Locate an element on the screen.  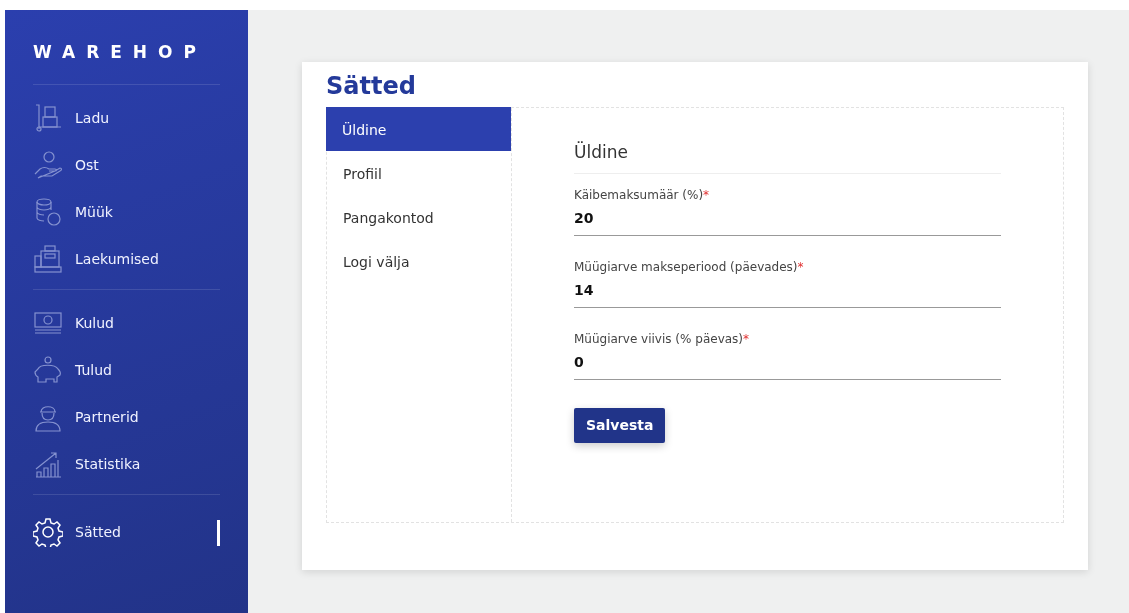
sidebar-item: Kulud is located at coordinates (126, 323).